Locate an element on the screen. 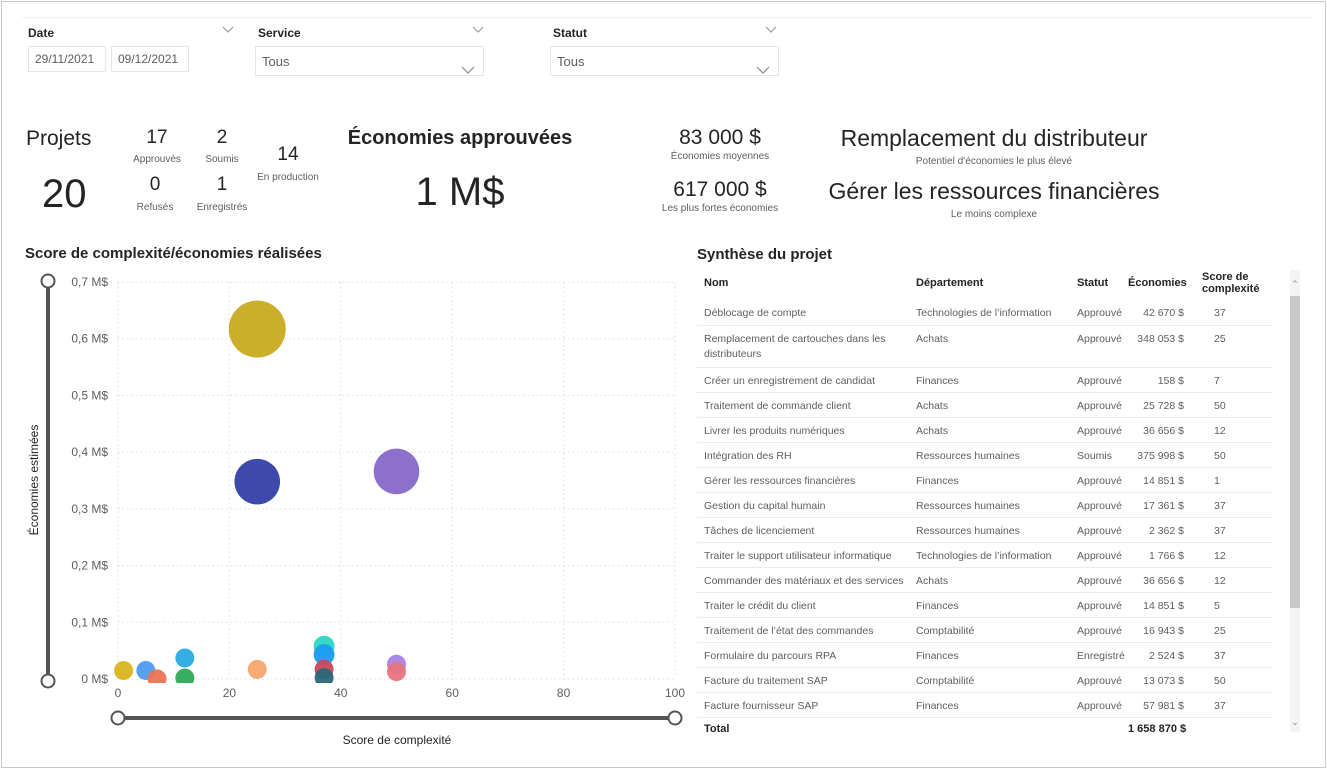  cell-nom: Commander des matériaux et des services is located at coordinates (803, 580).